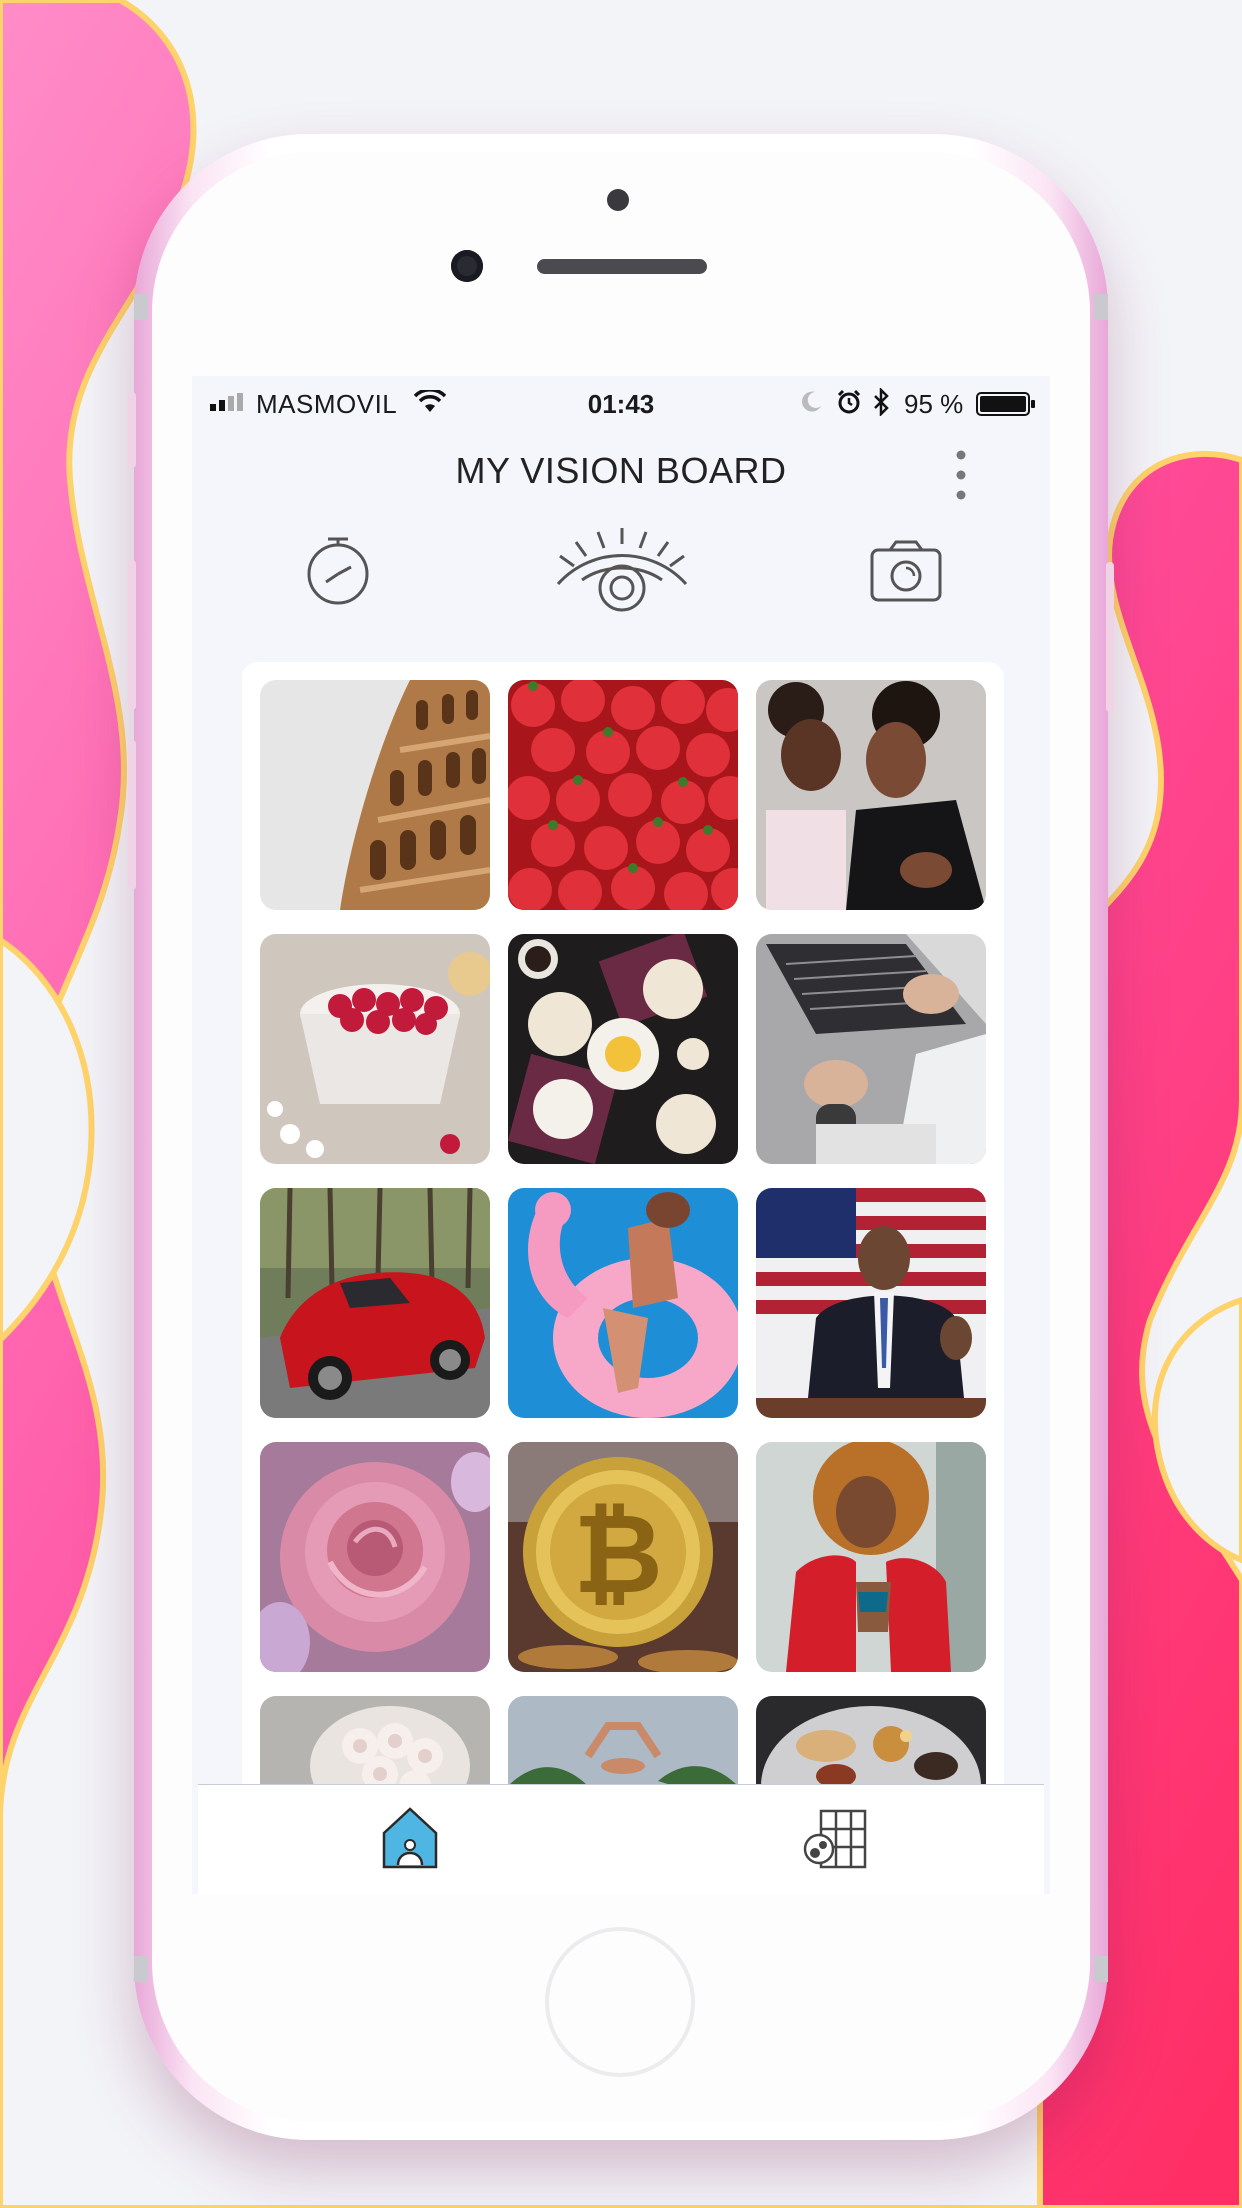 This screenshot has height=2208, width=1242. Describe the element at coordinates (1005, 404) in the screenshot. I see `battery-icon` at that location.